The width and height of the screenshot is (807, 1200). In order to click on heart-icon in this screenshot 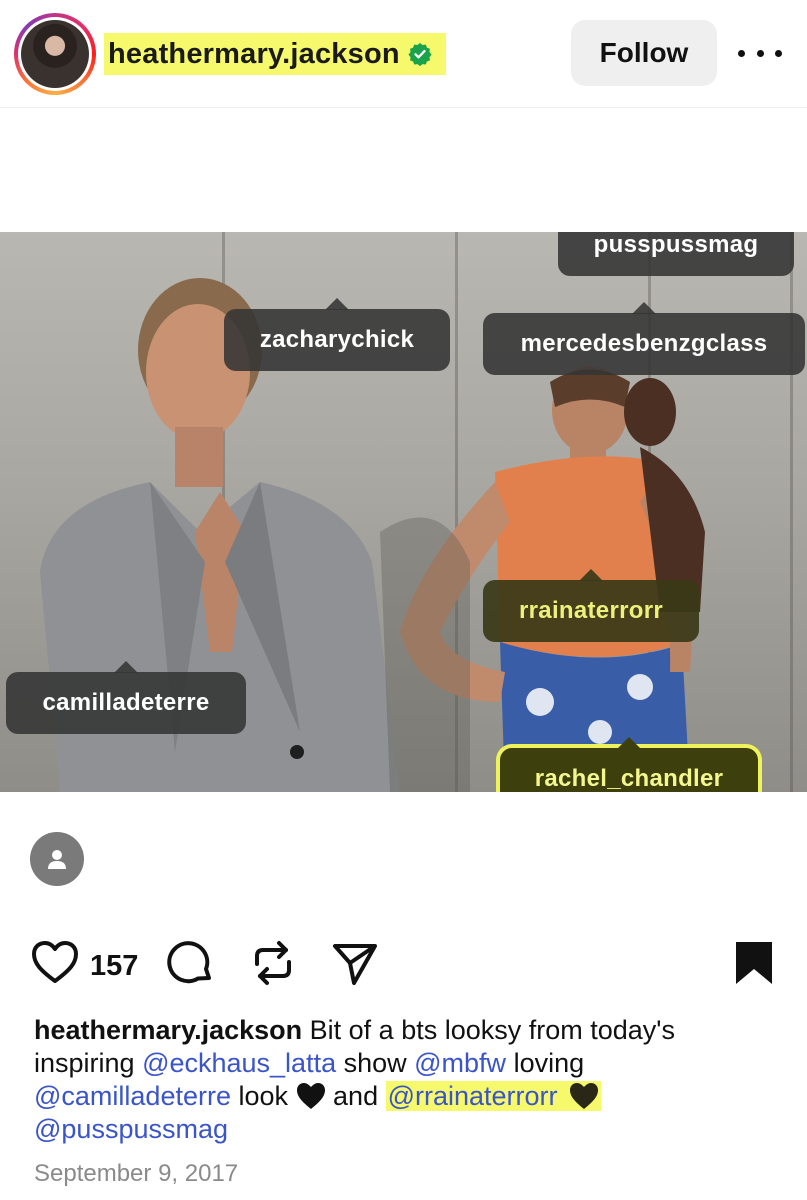, I will do `click(55, 963)`.